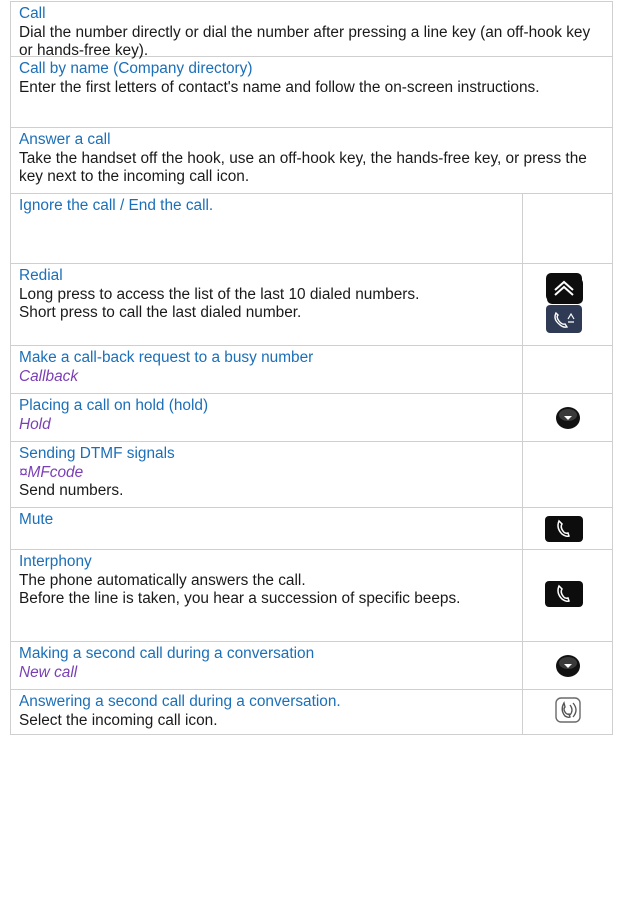 Image resolution: width=623 pixels, height=923 pixels. Describe the element at coordinates (269, 473) in the screenshot. I see `softkey-label: ¤MFcode` at that location.